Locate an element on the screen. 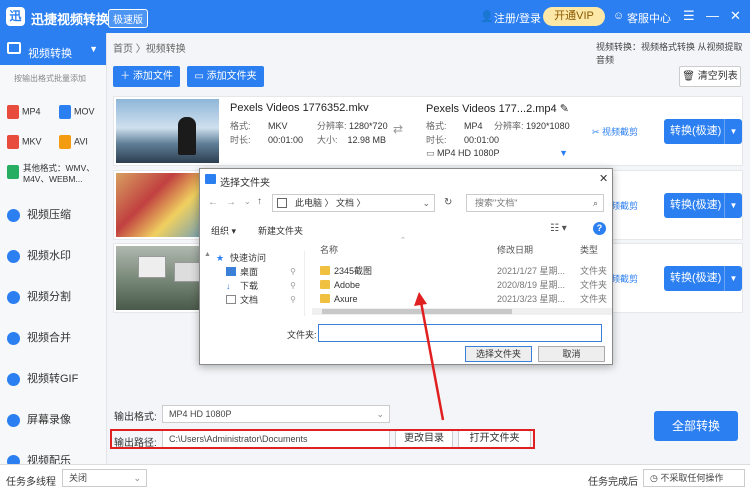 The width and height of the screenshot is (750, 492). music-icon is located at coordinates (13, 459).